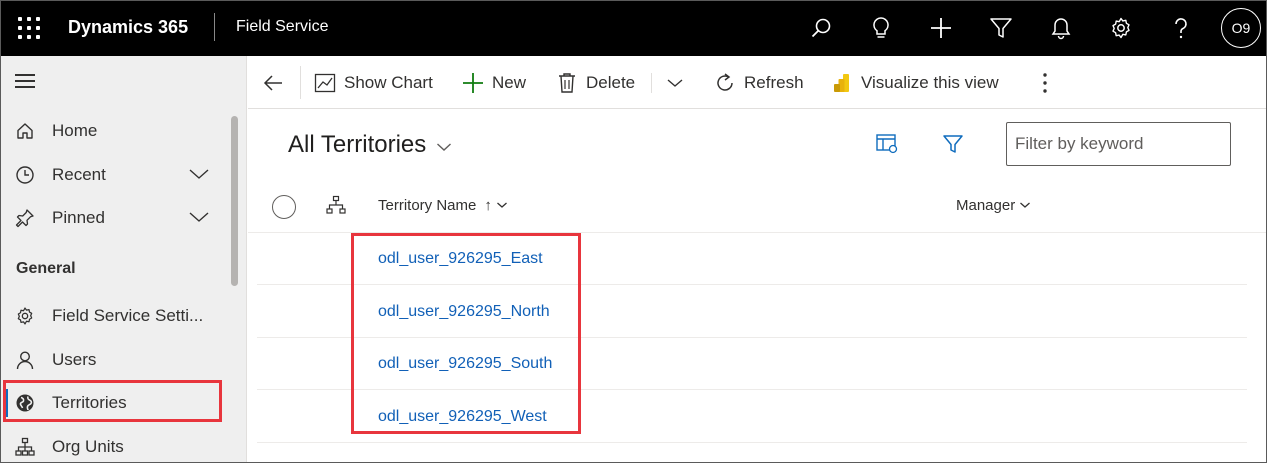 The image size is (1267, 463). I want to click on app-launcher-icon, so click(29, 28).